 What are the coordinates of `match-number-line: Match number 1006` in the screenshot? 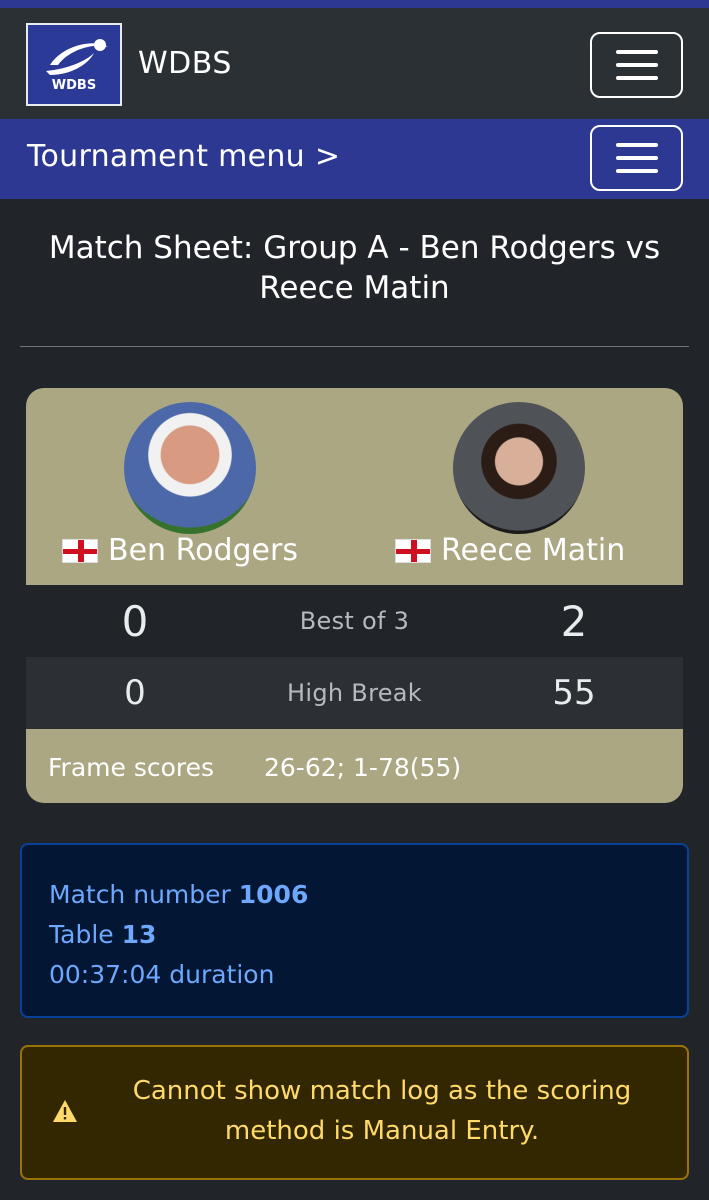 It's located at (354, 895).